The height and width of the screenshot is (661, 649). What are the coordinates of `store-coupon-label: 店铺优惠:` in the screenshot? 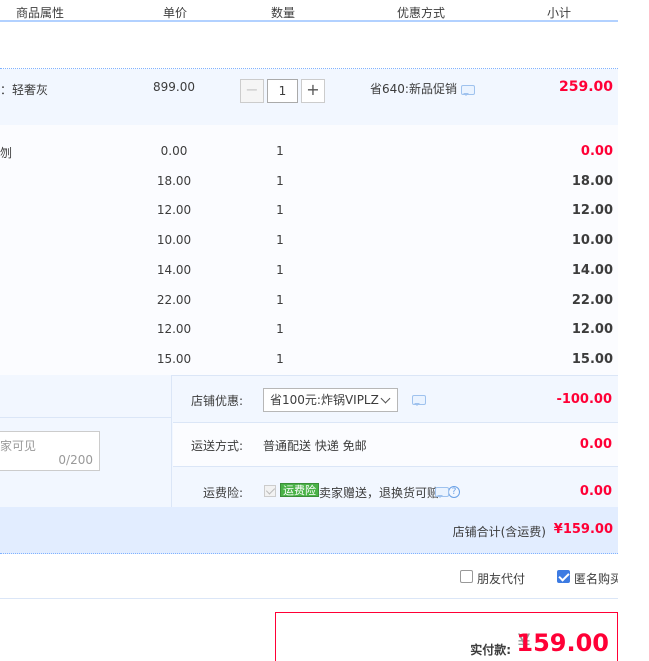 It's located at (216, 401).